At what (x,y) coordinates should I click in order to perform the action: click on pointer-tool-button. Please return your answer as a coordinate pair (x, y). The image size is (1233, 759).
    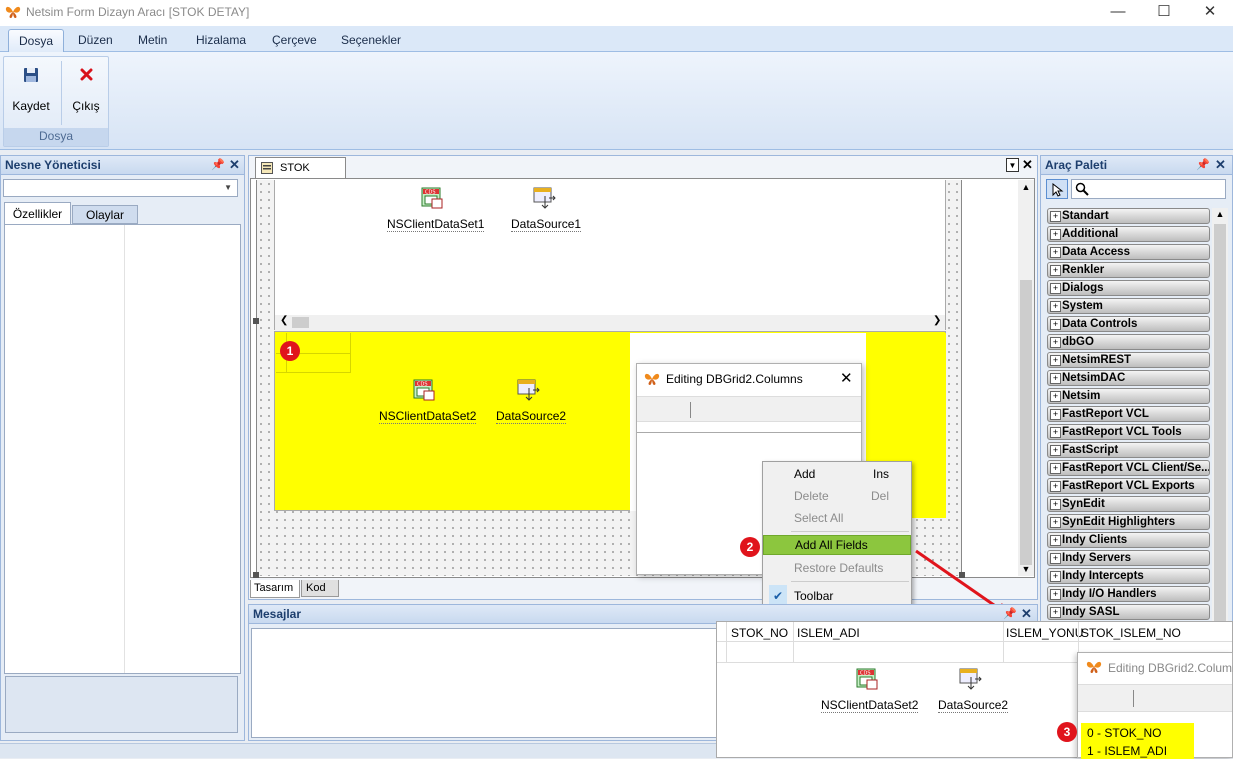
    Looking at the image, I should click on (1057, 189).